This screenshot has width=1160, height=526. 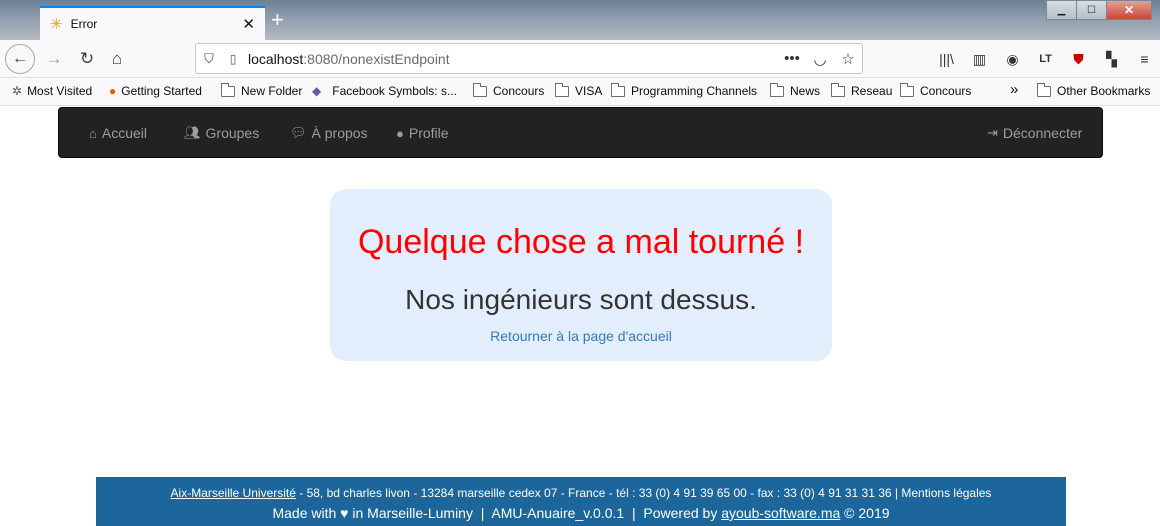 What do you see at coordinates (56, 24) in the screenshot?
I see `spring-favicon-icon: ✳` at bounding box center [56, 24].